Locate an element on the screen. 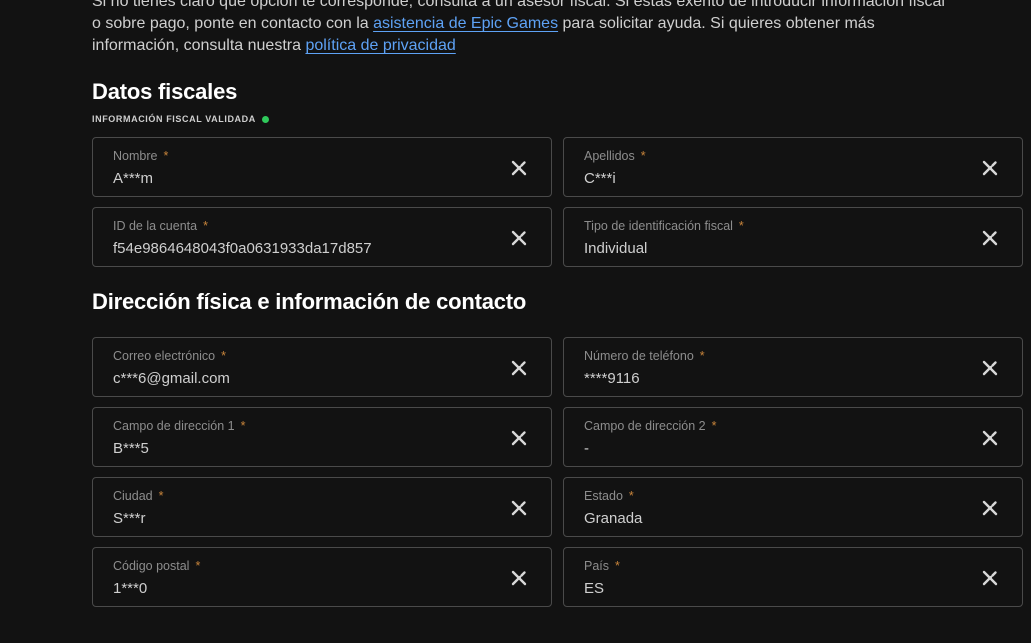 This screenshot has height=643, width=1031. field-value: Individual is located at coordinates (616, 248).